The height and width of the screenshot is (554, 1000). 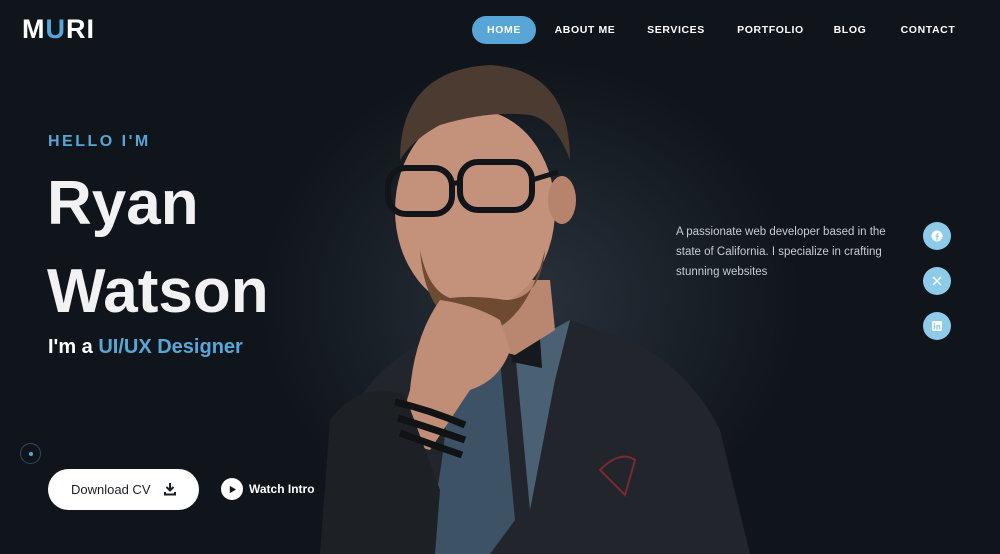 I want to click on role-highlight: UI/UX Designer, so click(x=170, y=347).